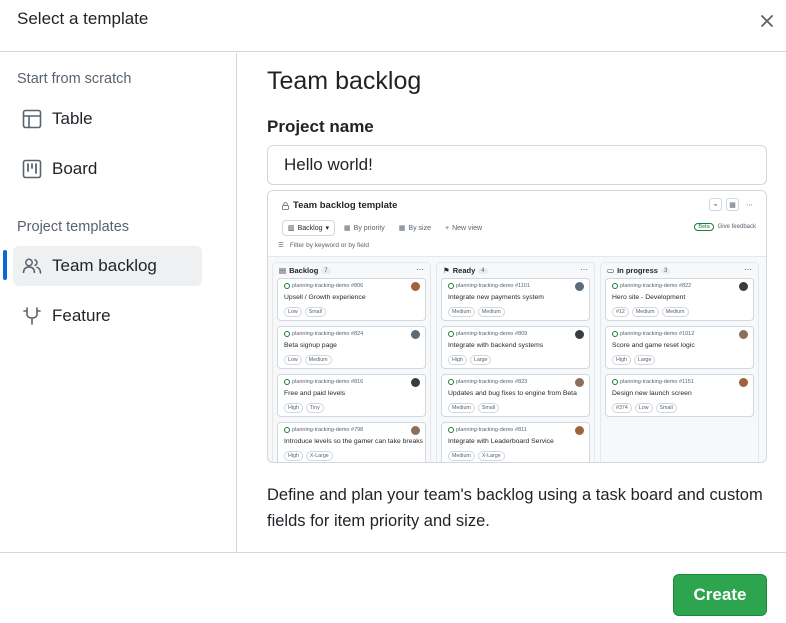 This screenshot has height=623, width=786. I want to click on insights-icon: ⌁, so click(715, 204).